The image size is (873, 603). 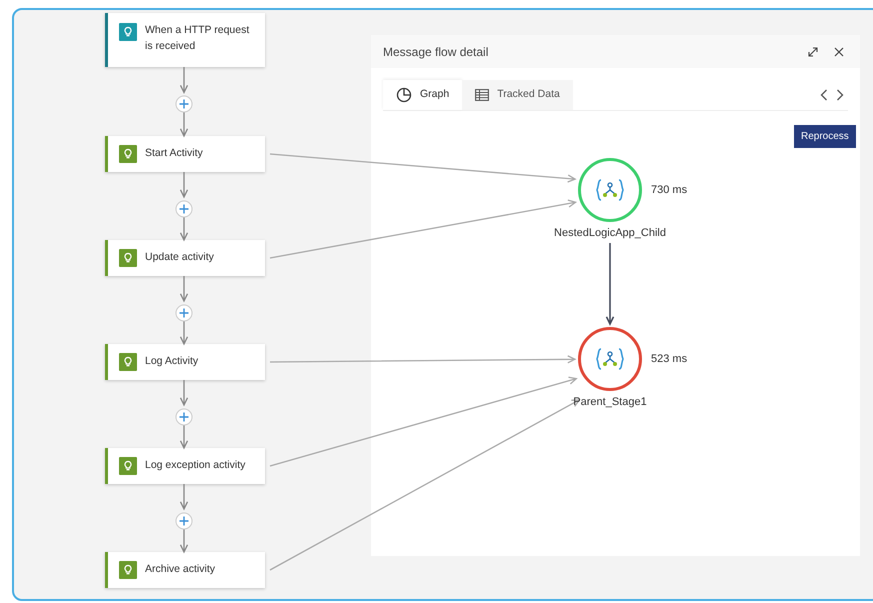 What do you see at coordinates (185, 258) in the screenshot?
I see `action-card: Update activity` at bounding box center [185, 258].